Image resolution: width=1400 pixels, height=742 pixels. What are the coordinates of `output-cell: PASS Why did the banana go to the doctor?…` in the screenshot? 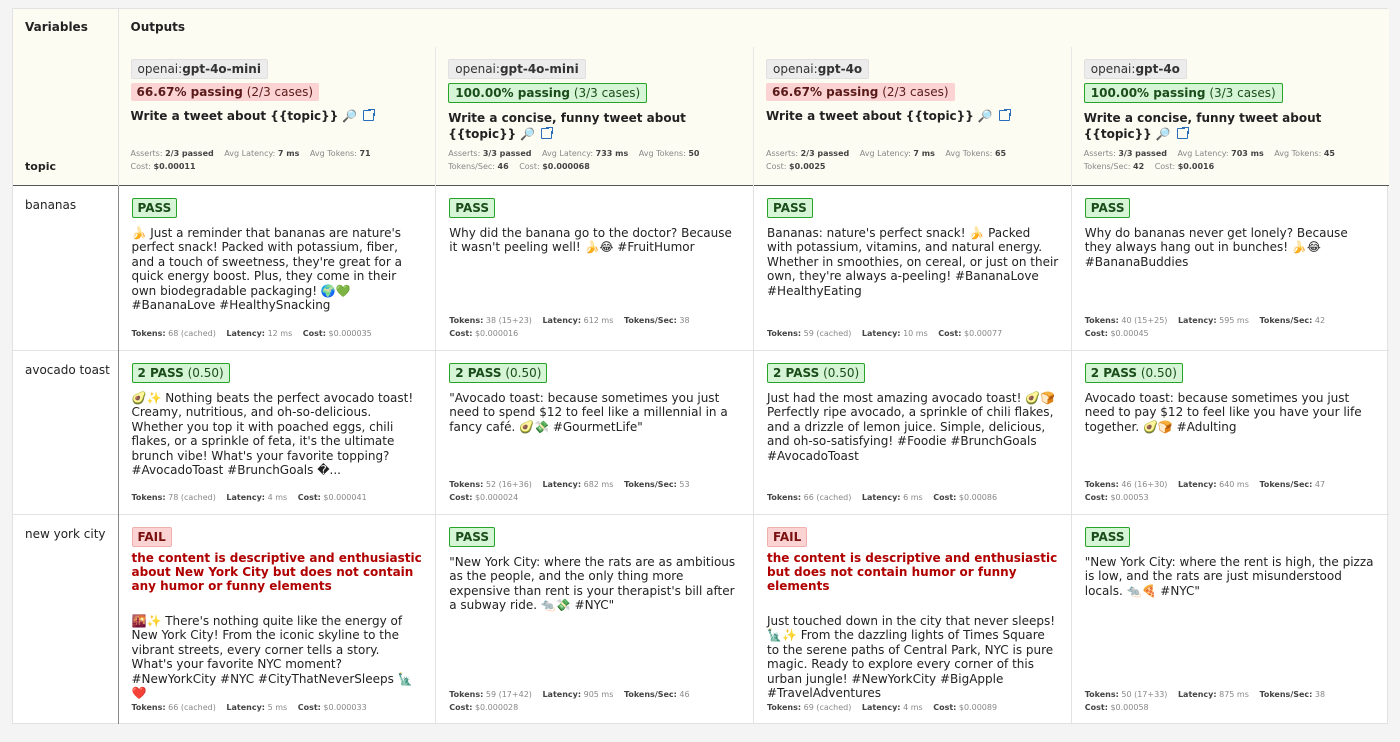 It's located at (594, 267).